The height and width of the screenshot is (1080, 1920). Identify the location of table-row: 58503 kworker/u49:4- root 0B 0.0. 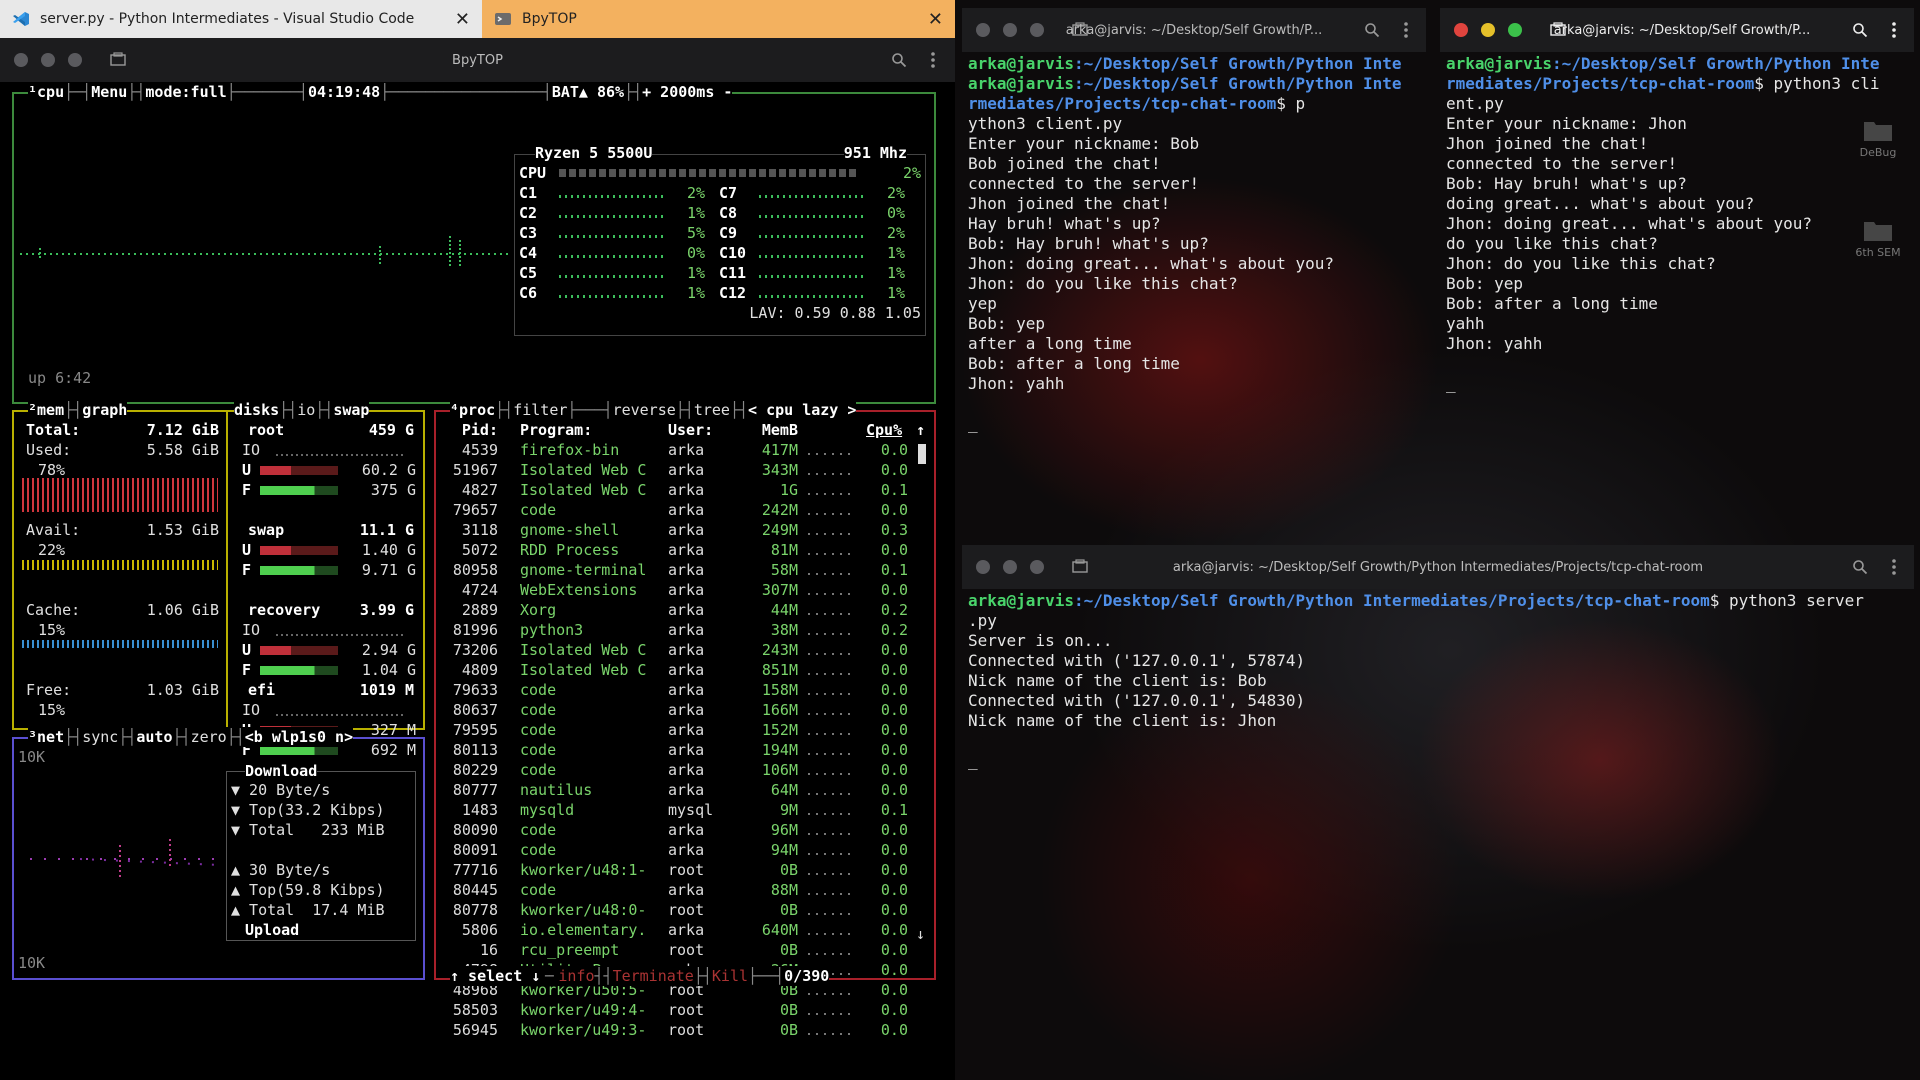
(675, 1010).